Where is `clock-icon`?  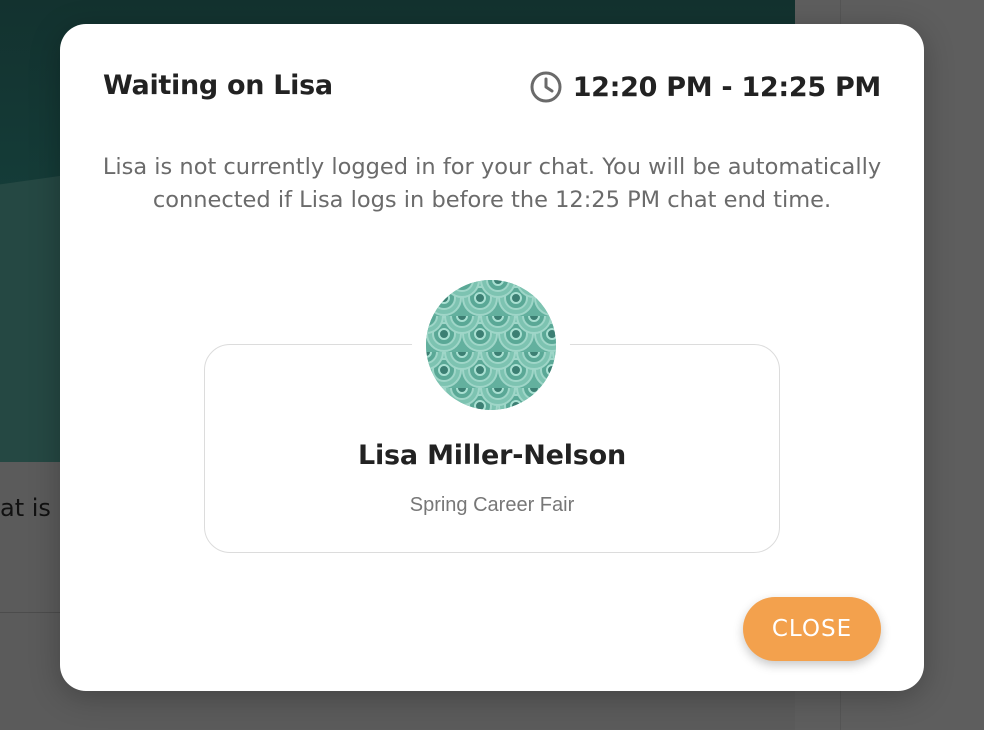
clock-icon is located at coordinates (546, 87).